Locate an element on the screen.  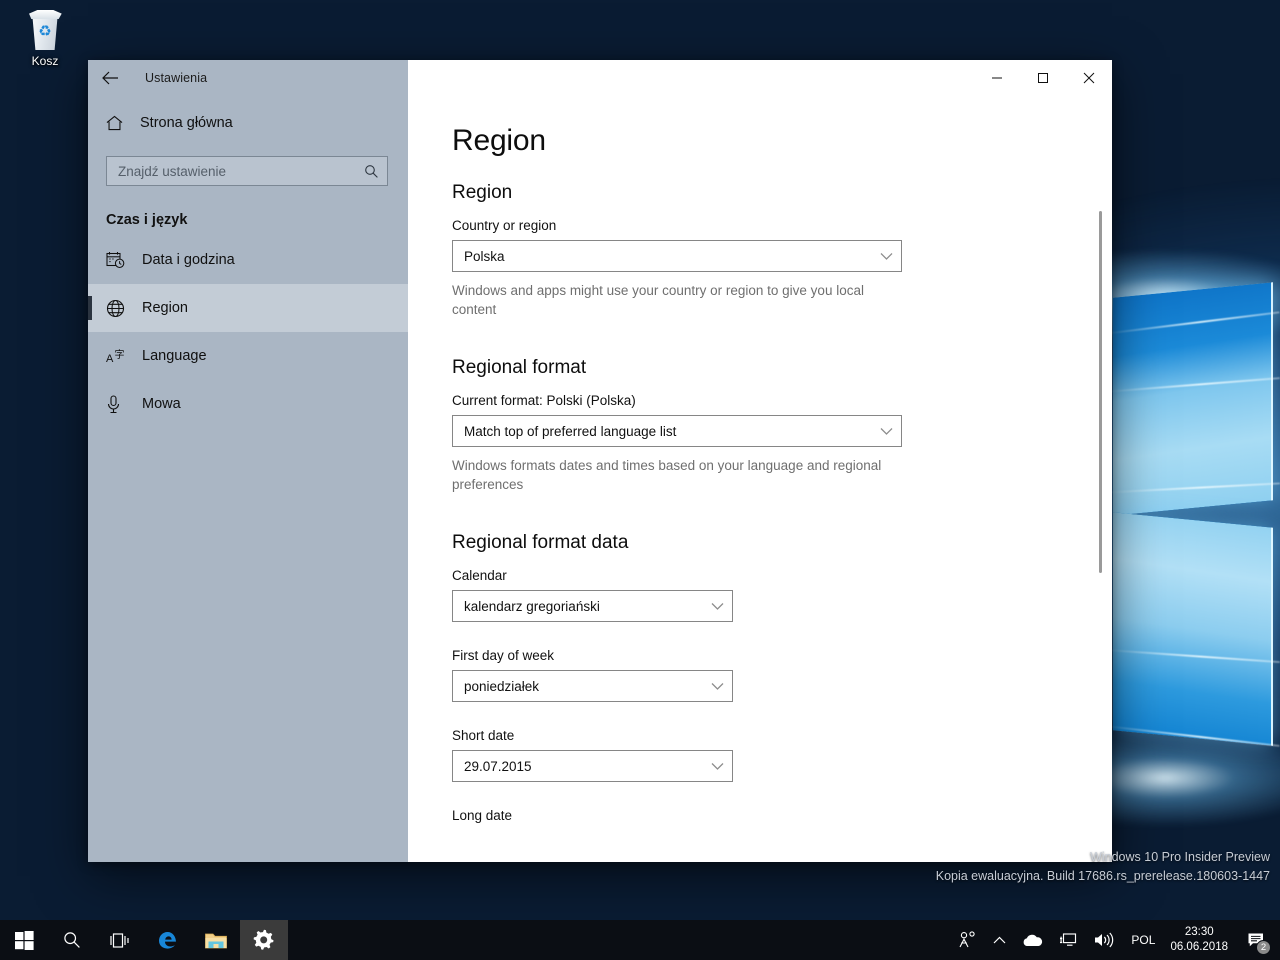
chevron-up-icon is located at coordinates (999, 939).